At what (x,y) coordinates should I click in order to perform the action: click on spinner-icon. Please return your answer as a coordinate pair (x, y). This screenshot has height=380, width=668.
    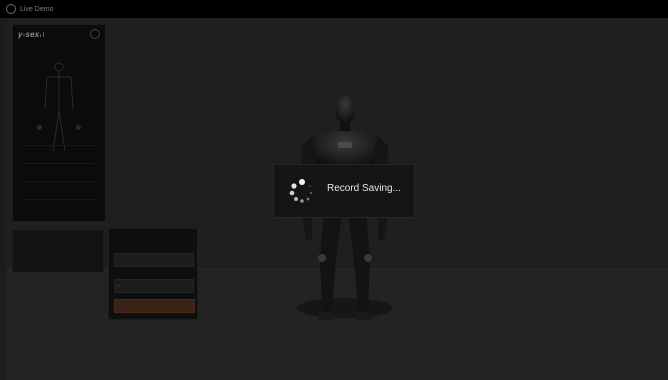
    Looking at the image, I should click on (301, 191).